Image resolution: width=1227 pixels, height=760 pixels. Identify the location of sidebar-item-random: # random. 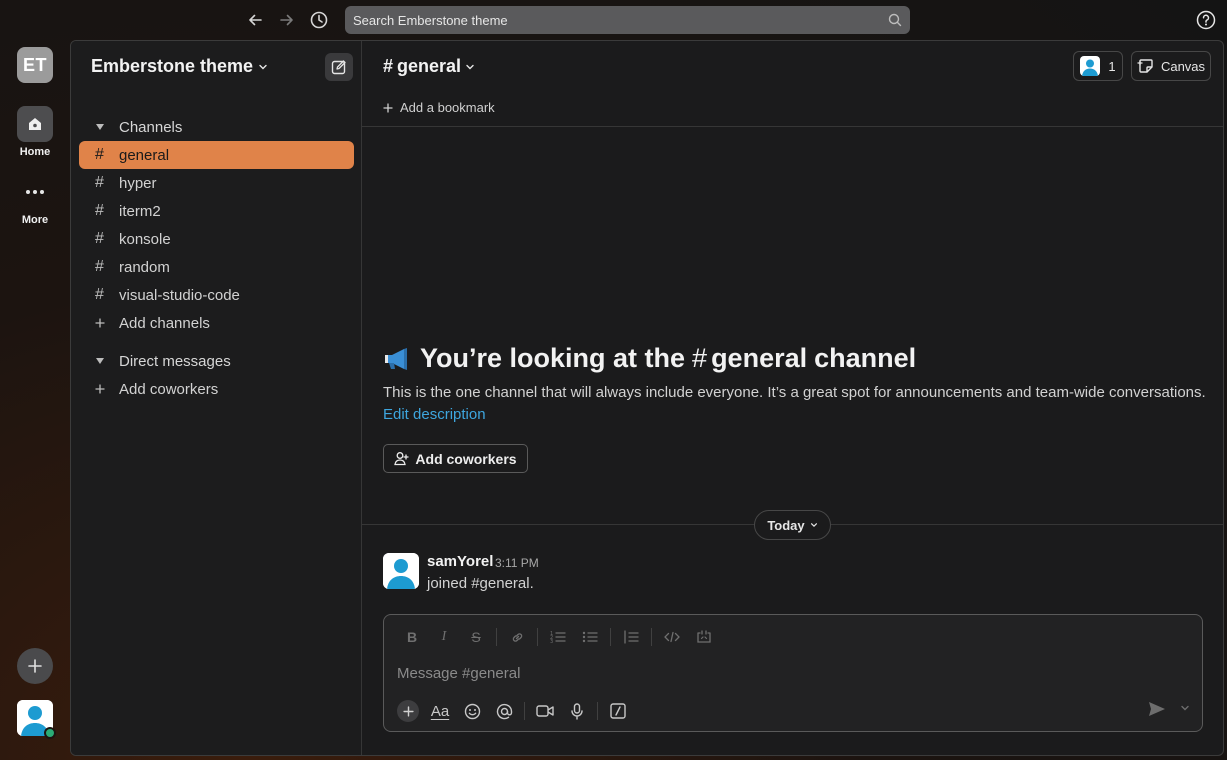
(216, 267).